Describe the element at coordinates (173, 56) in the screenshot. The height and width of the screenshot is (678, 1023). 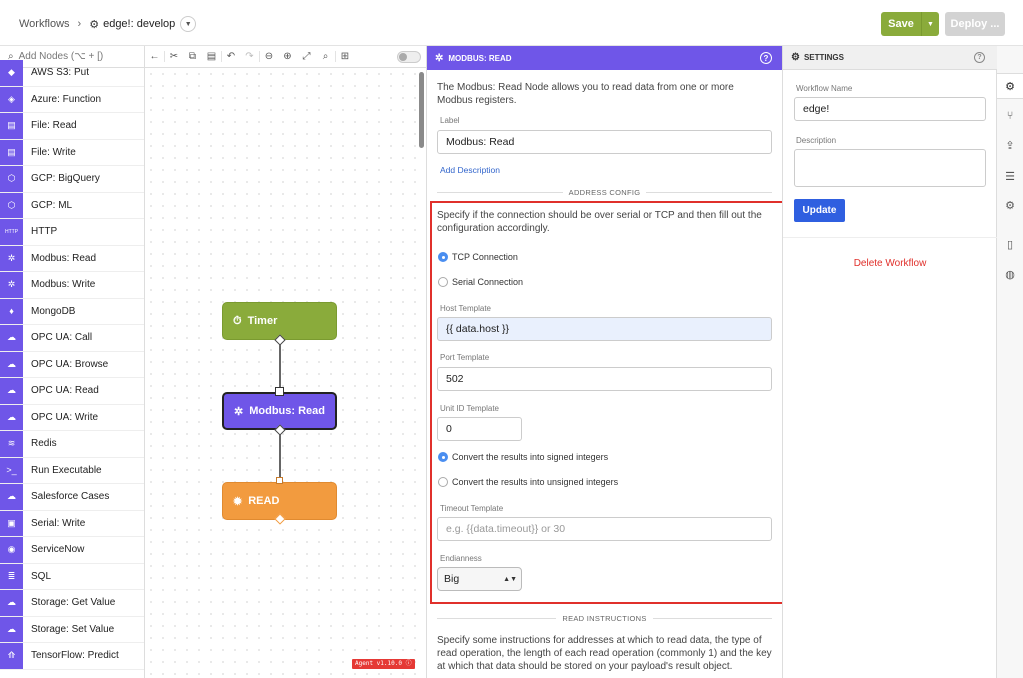
I see `cut-icon: ✂` at that location.